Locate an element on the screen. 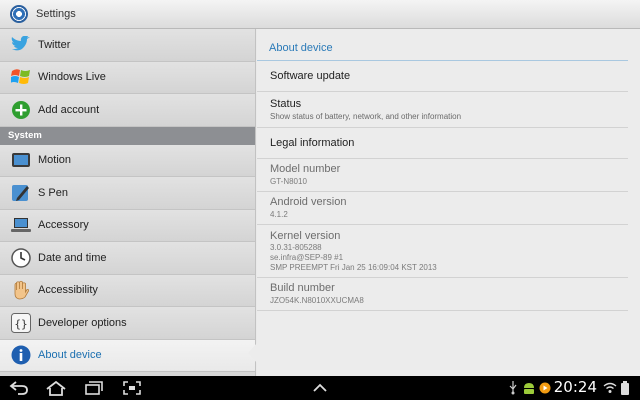 This screenshot has height=400, width=640. sidebar-item-label: Accessibility is located at coordinates (68, 290).